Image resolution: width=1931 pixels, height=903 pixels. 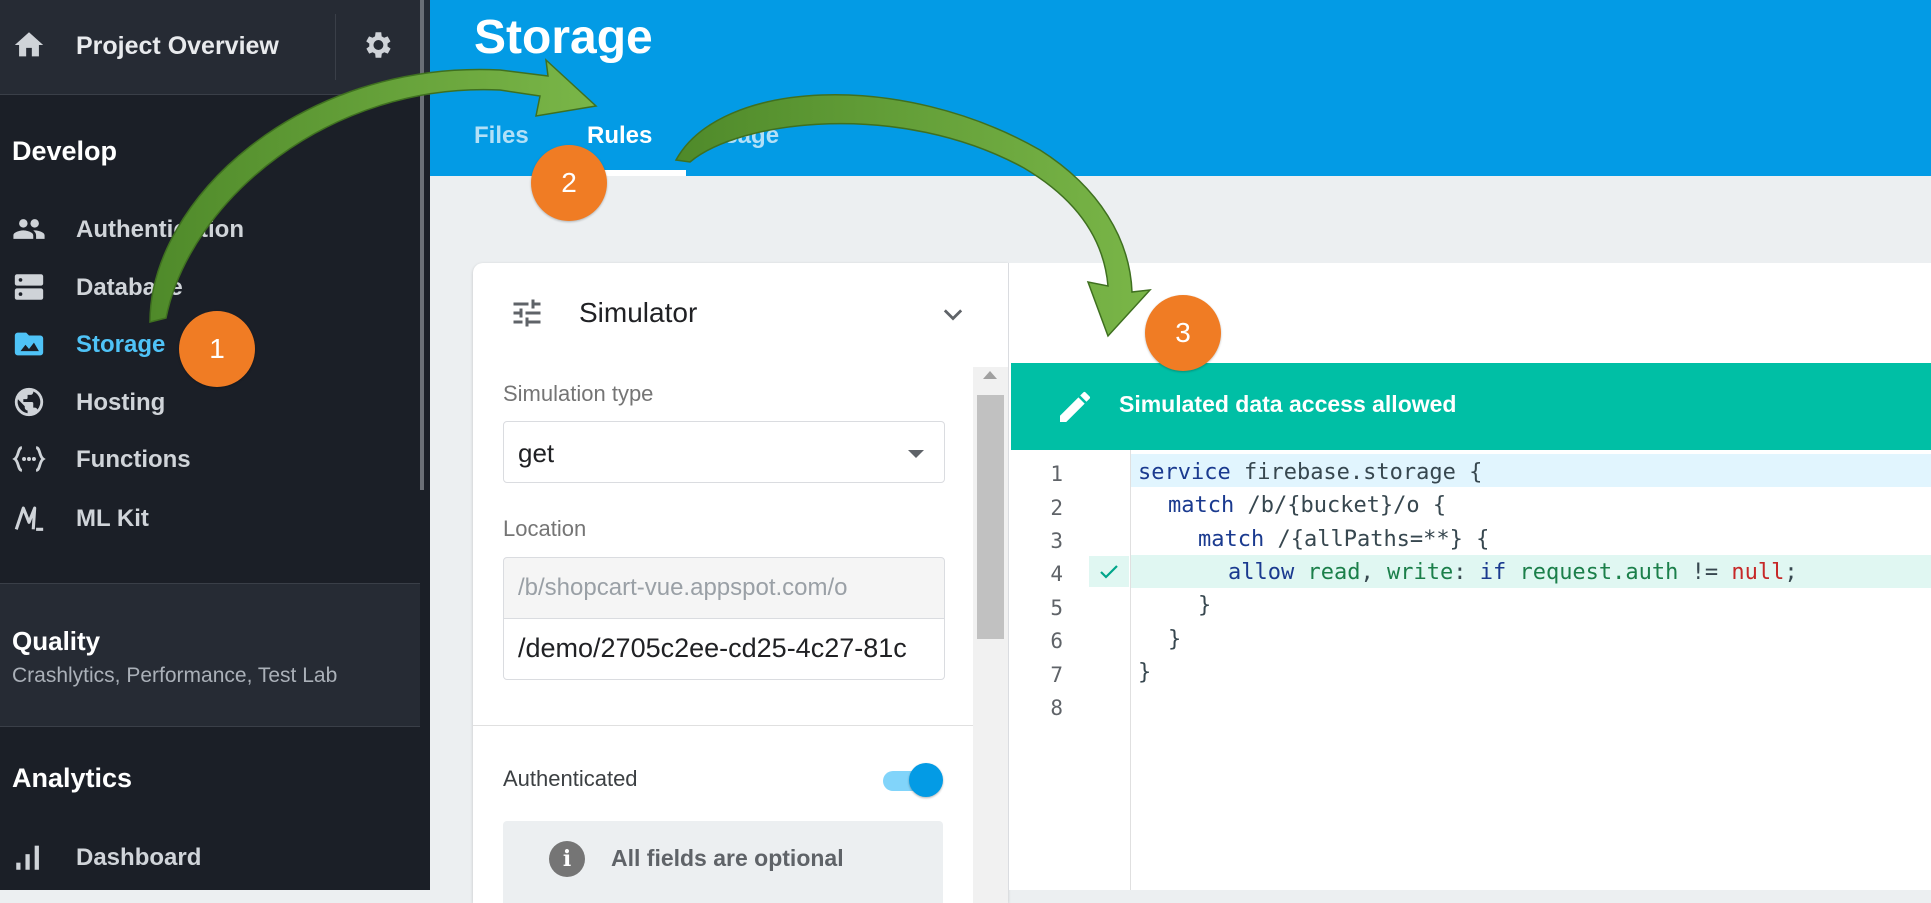 I want to click on location-path-text: /demo/2705c2ee-cd25-4c27-81c, so click(x=712, y=648).